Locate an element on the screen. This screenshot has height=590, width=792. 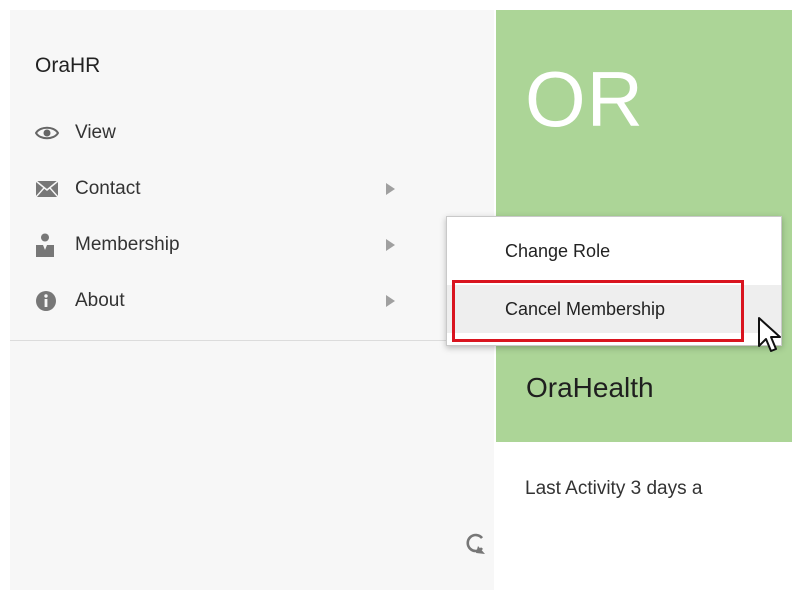
menu-item-about: About is located at coordinates (215, 301).